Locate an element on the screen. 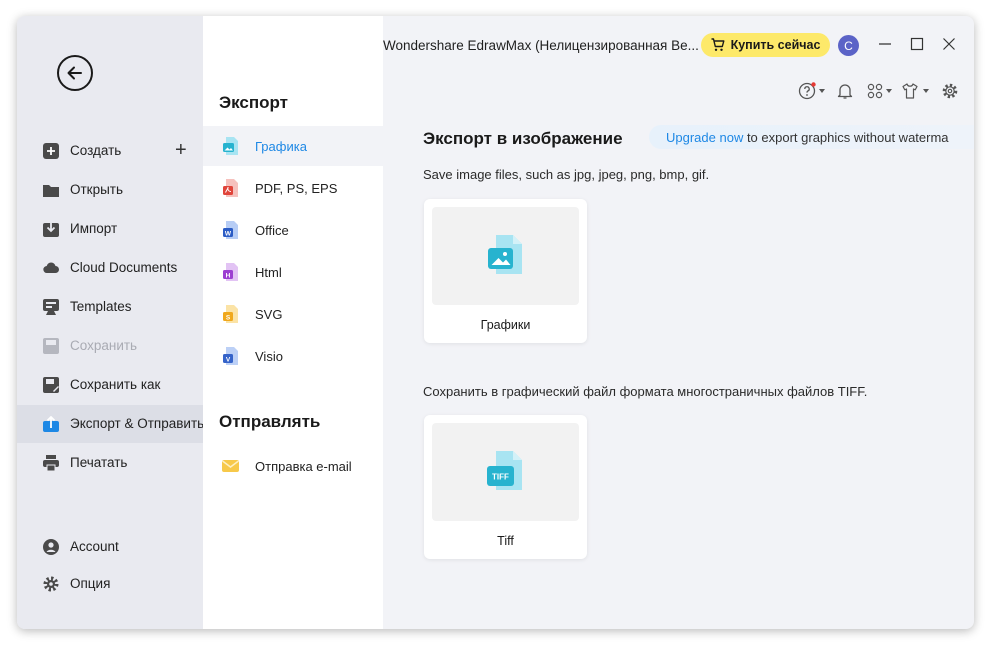 The height and width of the screenshot is (646, 991). arrow-left-icon is located at coordinates (74, 73).